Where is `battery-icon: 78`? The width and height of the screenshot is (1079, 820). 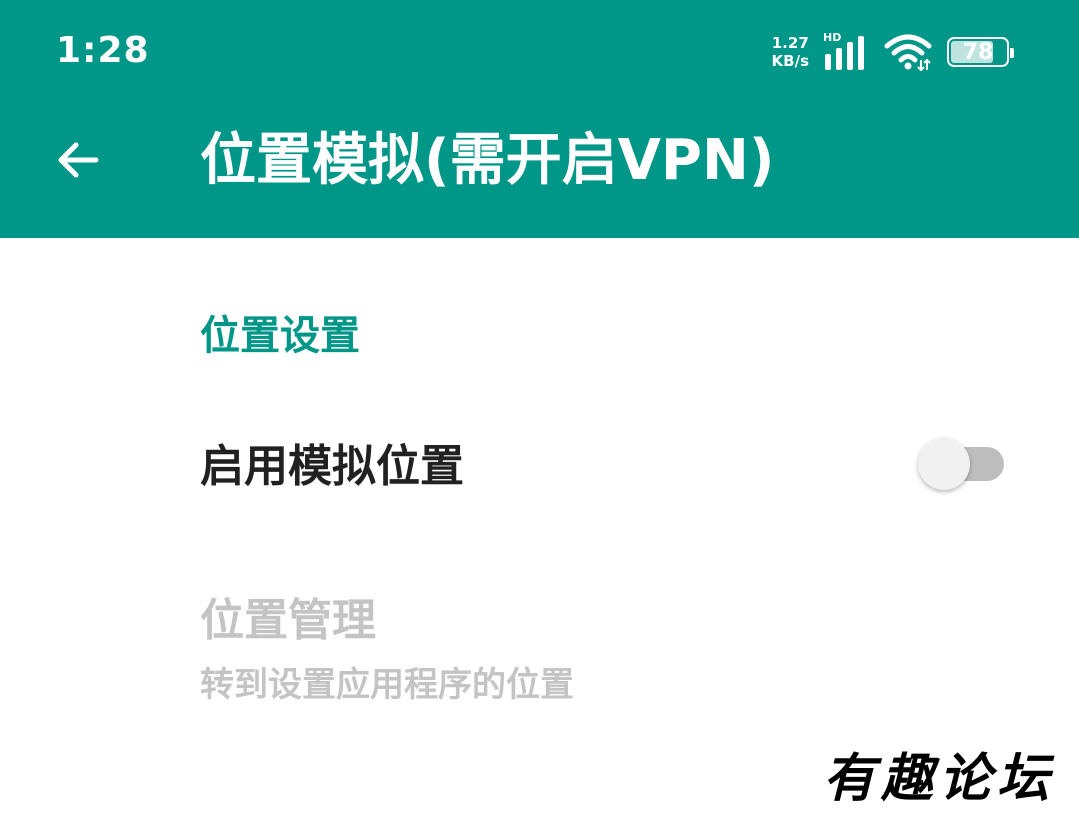 battery-icon: 78 is located at coordinates (980, 52).